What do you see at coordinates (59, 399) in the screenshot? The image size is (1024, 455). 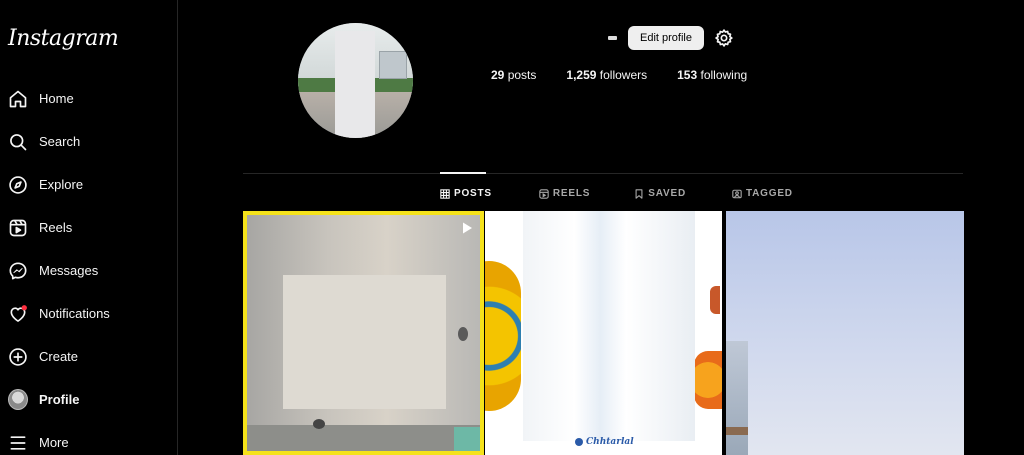 I see `sidebar-item-label: Profile` at bounding box center [59, 399].